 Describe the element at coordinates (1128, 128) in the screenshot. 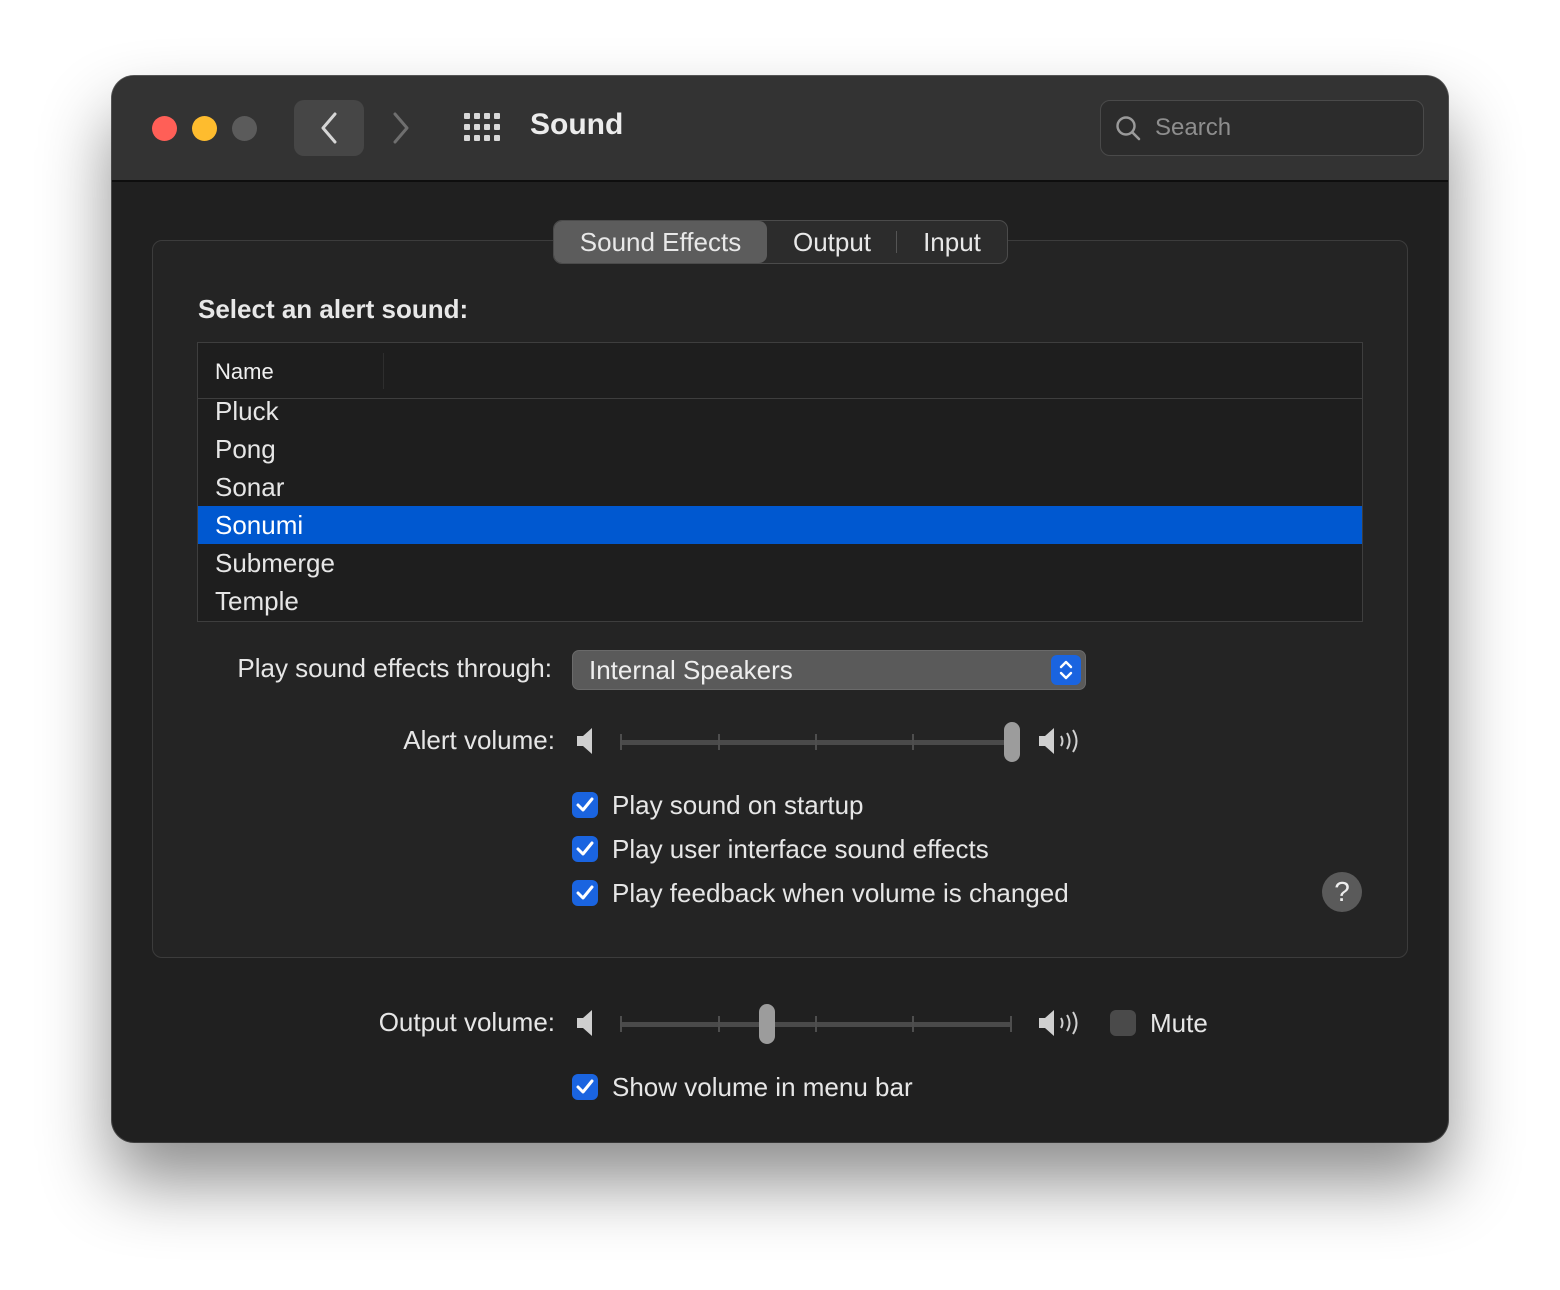

I see `search-icon` at that location.